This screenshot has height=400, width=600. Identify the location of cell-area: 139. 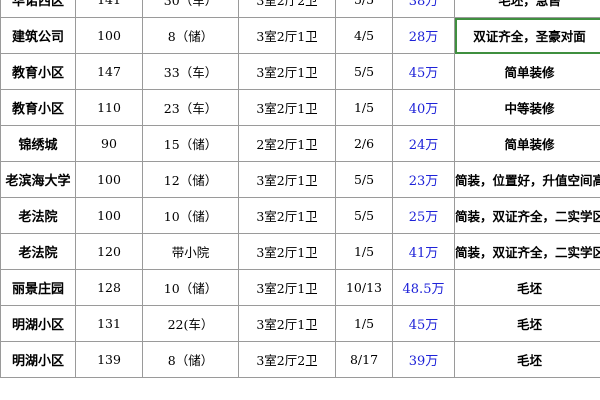
(109, 359).